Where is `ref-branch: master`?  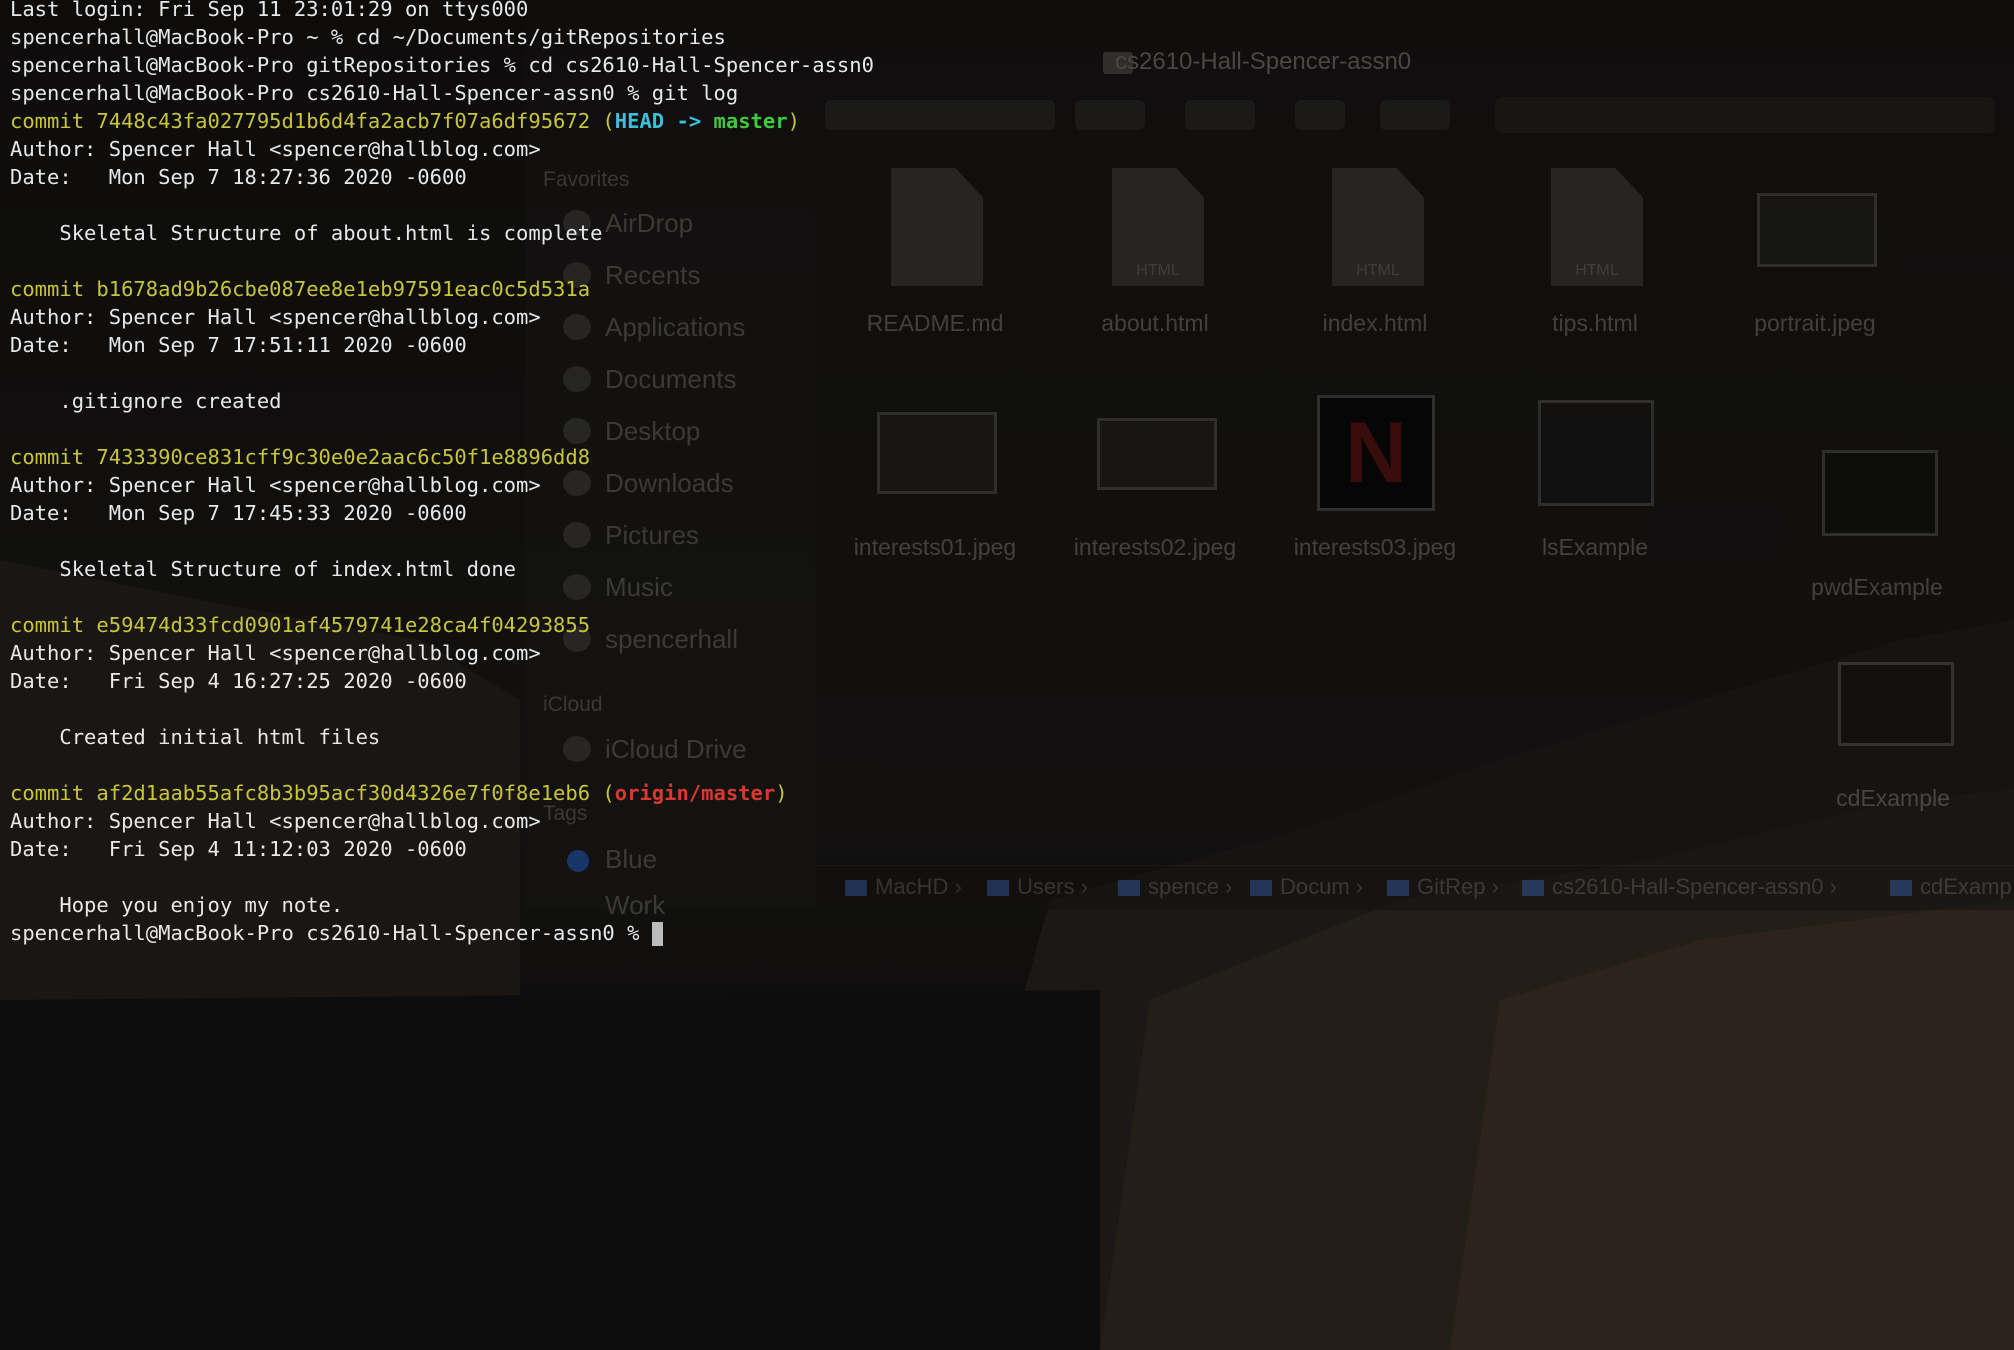 ref-branch: master is located at coordinates (750, 121).